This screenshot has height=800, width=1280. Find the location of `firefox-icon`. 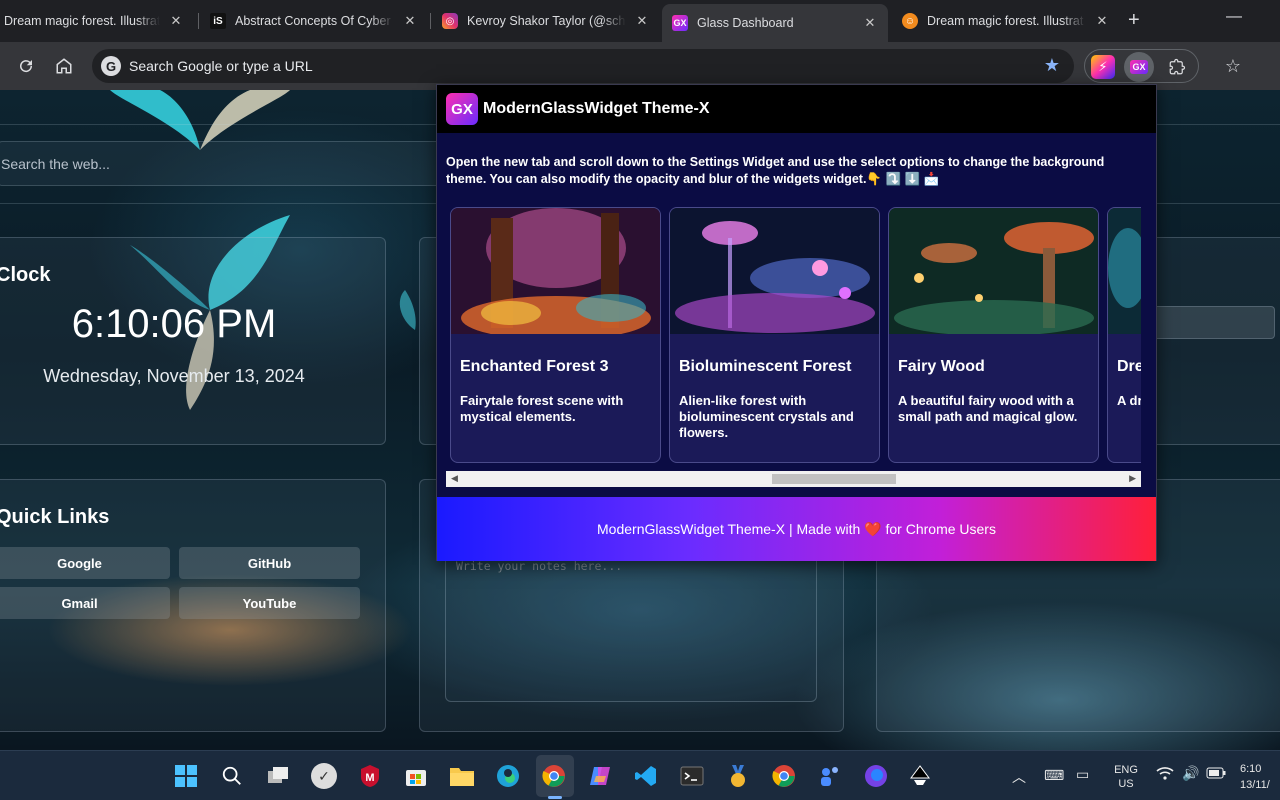

firefox-icon is located at coordinates (876, 776).